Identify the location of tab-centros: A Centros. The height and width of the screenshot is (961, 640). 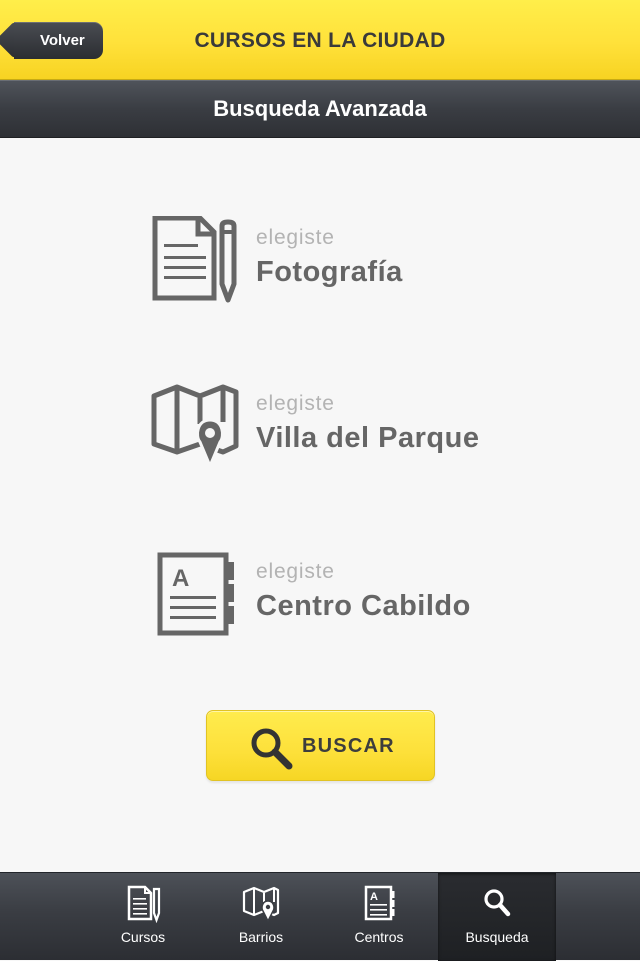
(379, 917).